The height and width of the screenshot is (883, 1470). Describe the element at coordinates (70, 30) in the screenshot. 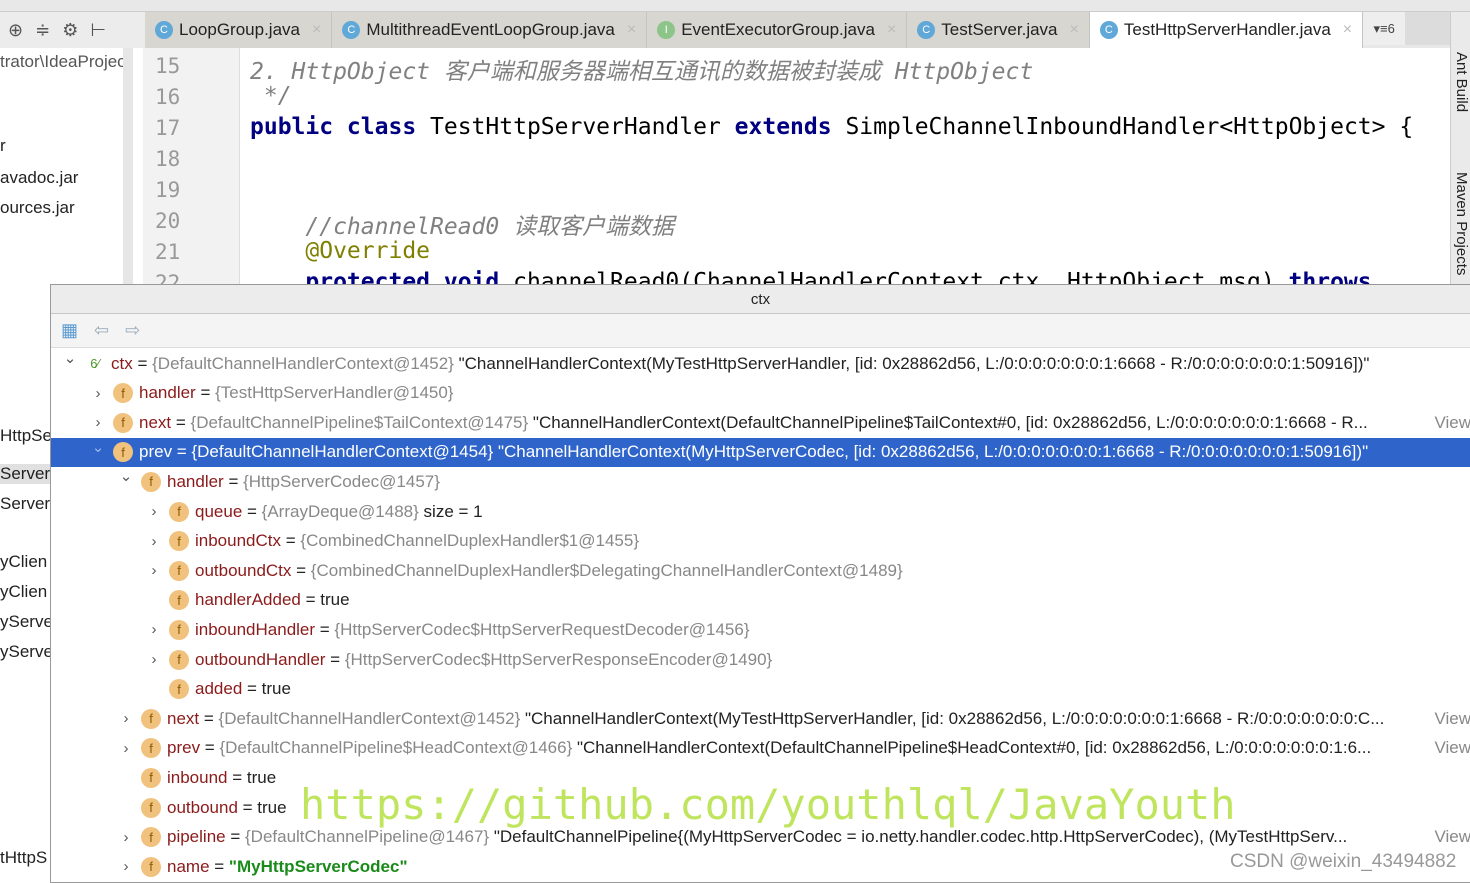

I see `gear-icon: ⚙` at that location.